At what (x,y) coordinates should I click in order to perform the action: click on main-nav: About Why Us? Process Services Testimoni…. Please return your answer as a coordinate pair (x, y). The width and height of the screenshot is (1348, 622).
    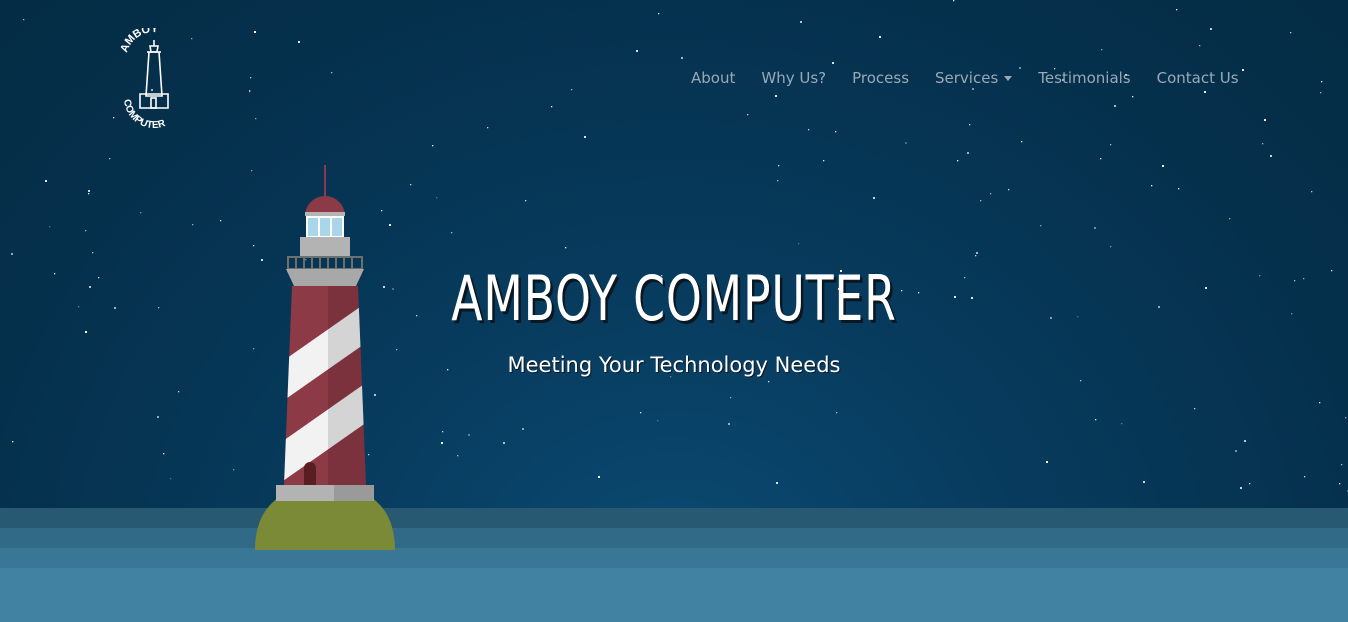
    Looking at the image, I should click on (965, 78).